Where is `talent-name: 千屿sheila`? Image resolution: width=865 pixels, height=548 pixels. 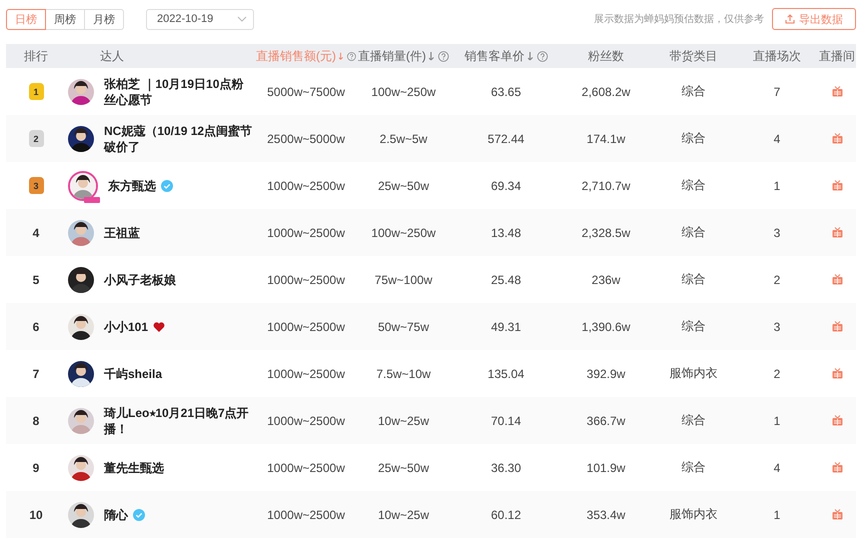 talent-name: 千屿sheila is located at coordinates (133, 374).